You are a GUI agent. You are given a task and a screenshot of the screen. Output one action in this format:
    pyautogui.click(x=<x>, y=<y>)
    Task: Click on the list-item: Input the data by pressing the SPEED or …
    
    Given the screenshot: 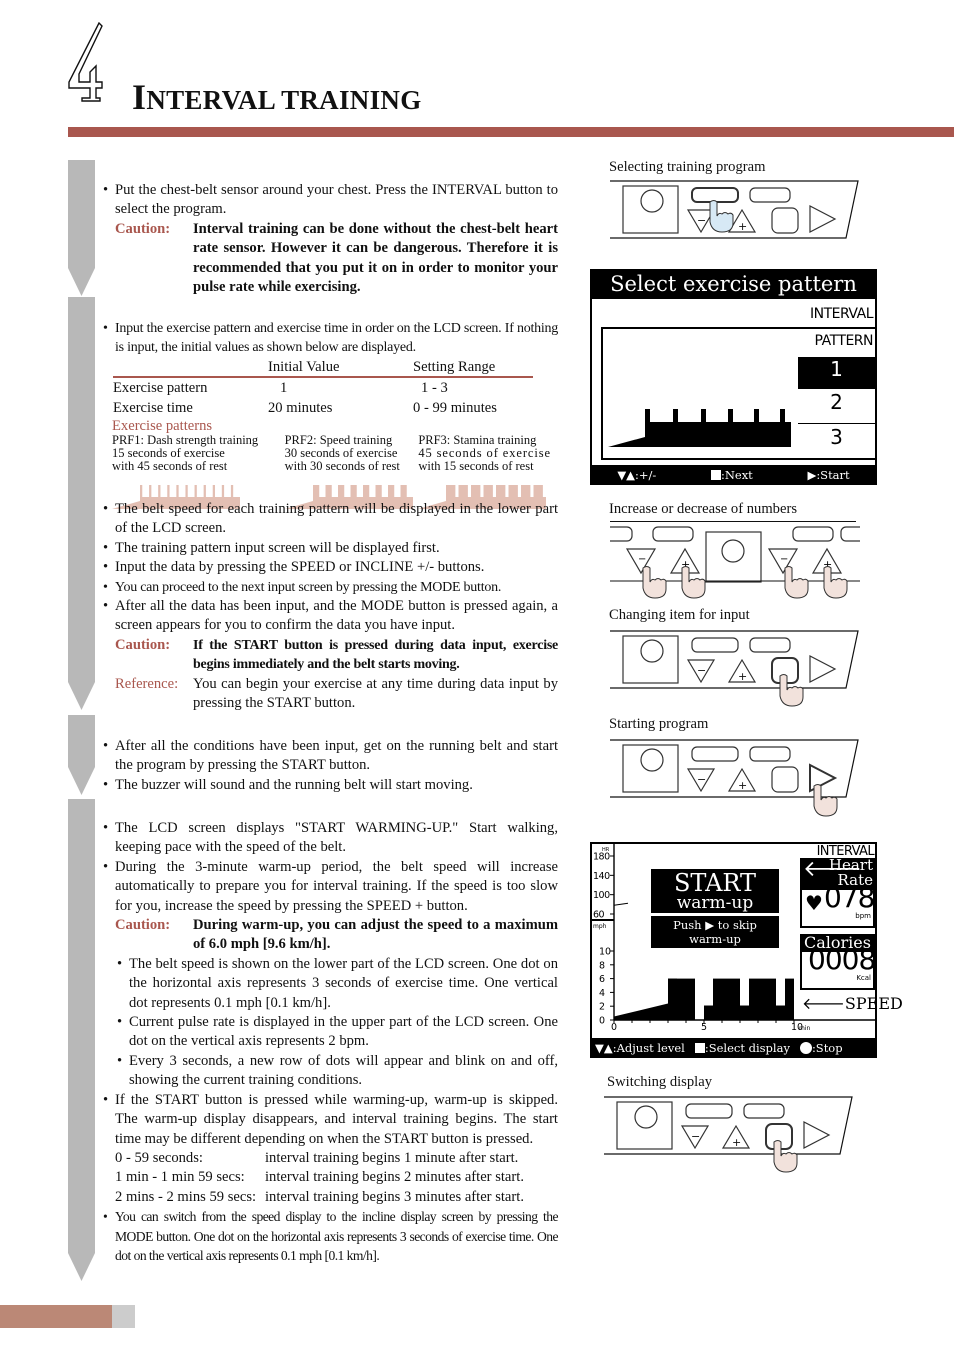 What is the action you would take?
    pyautogui.click(x=329, y=568)
    